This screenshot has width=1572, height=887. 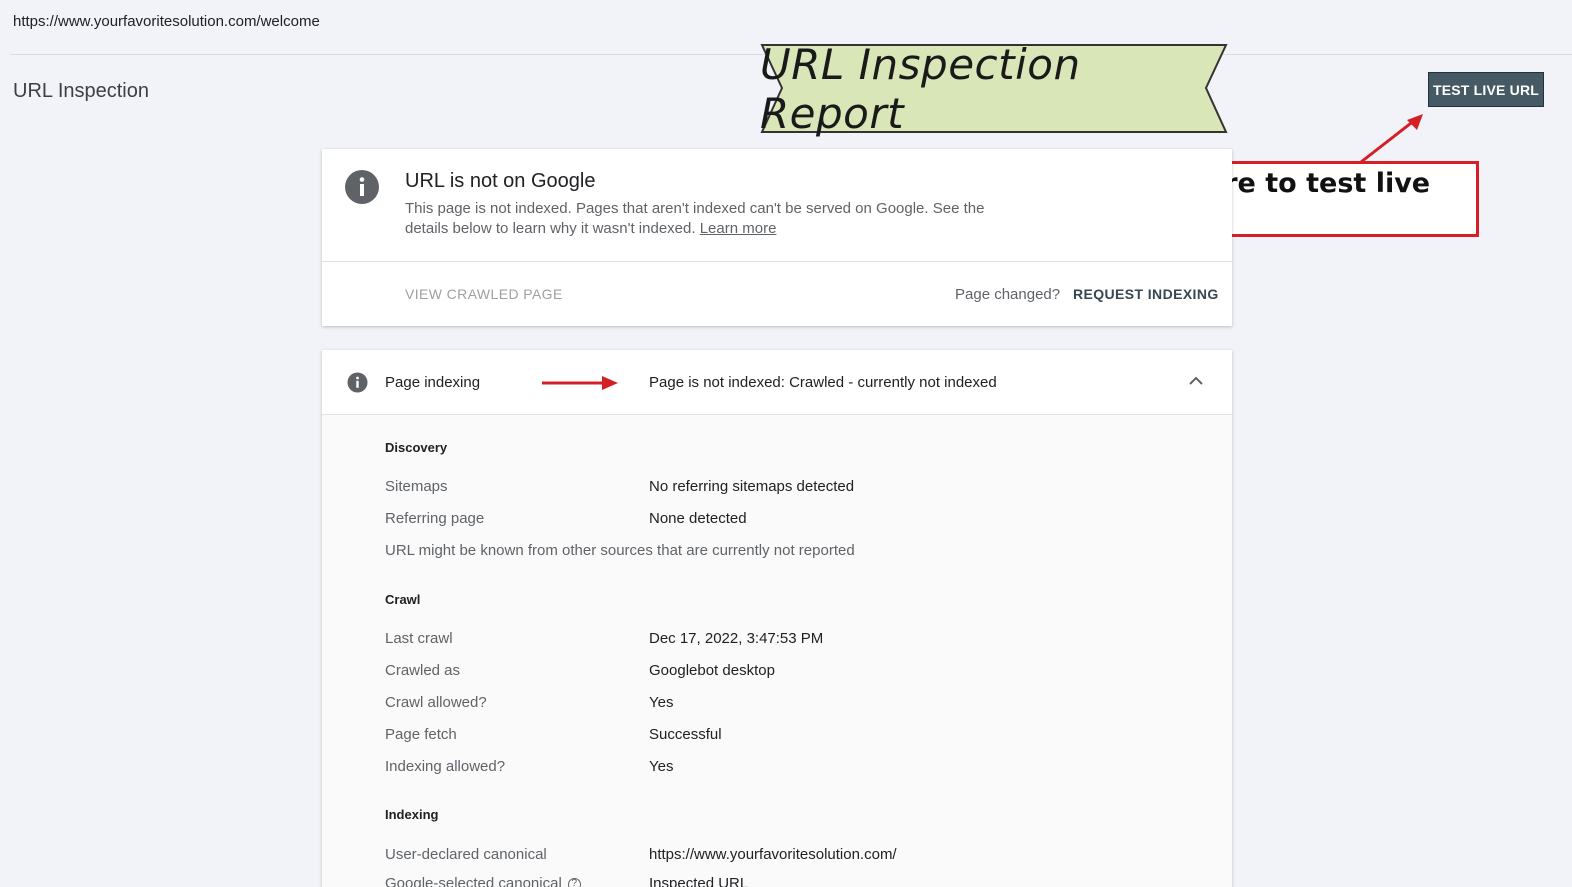 What do you see at coordinates (1196, 381) in the screenshot?
I see `chevron-up-icon` at bounding box center [1196, 381].